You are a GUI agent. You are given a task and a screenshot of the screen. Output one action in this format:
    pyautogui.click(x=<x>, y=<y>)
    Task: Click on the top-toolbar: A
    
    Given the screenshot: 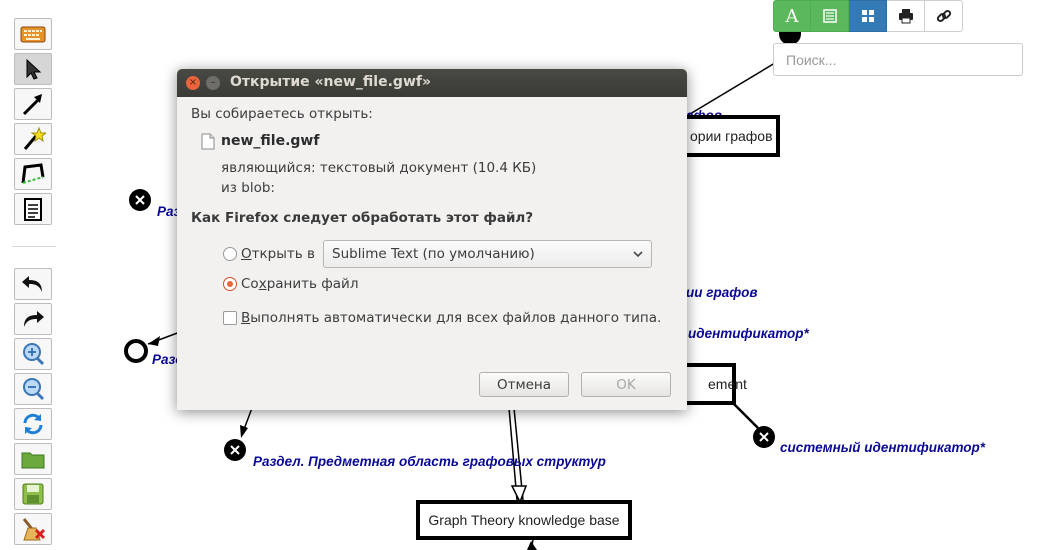 What is the action you would take?
    pyautogui.click(x=868, y=16)
    